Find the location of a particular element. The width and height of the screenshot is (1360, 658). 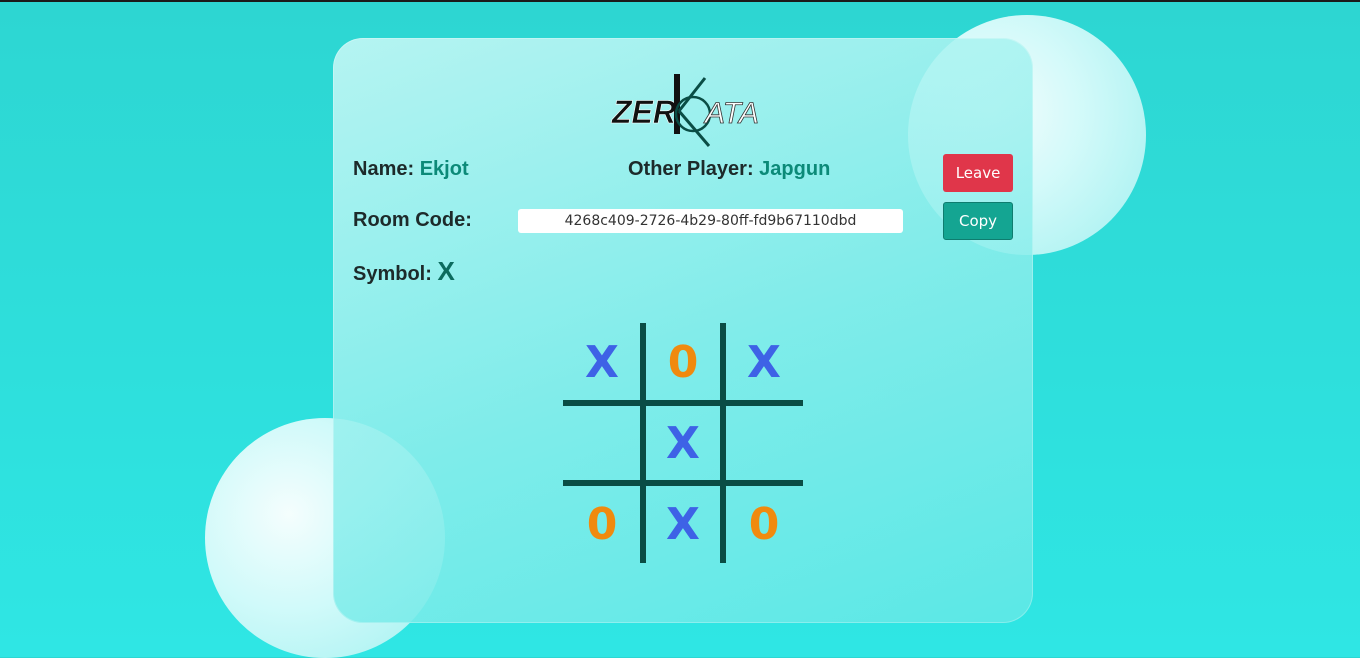

board-cell-2: 0 is located at coordinates (683, 362).